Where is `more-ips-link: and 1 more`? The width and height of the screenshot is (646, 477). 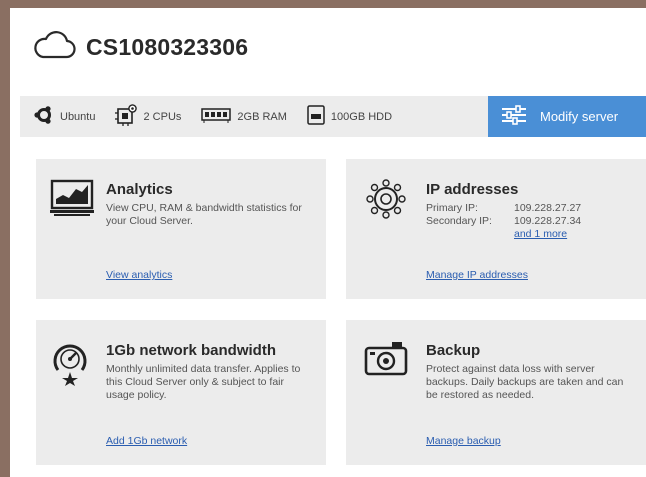
more-ips-link: and 1 more is located at coordinates (574, 234).